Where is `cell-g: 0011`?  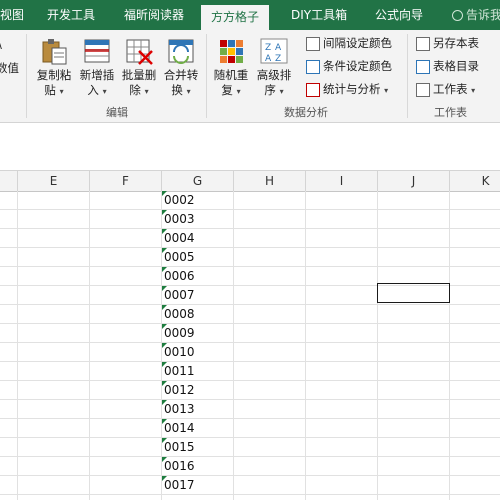 cell-g: 0011 is located at coordinates (178, 371).